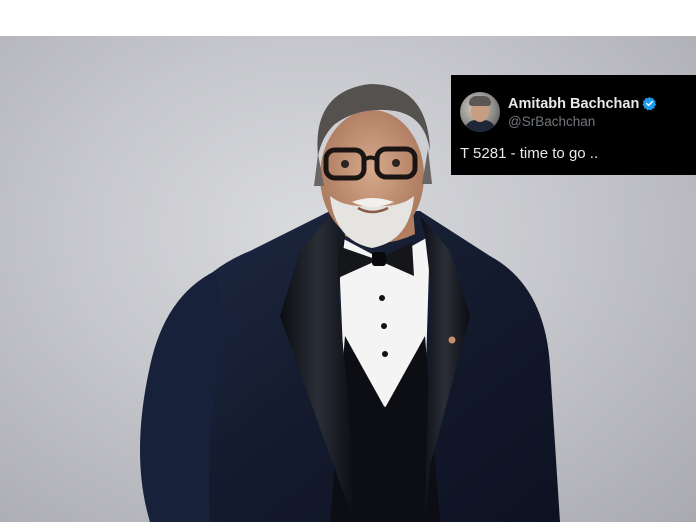 The image size is (696, 522). I want to click on verified-badge-icon, so click(649, 103).